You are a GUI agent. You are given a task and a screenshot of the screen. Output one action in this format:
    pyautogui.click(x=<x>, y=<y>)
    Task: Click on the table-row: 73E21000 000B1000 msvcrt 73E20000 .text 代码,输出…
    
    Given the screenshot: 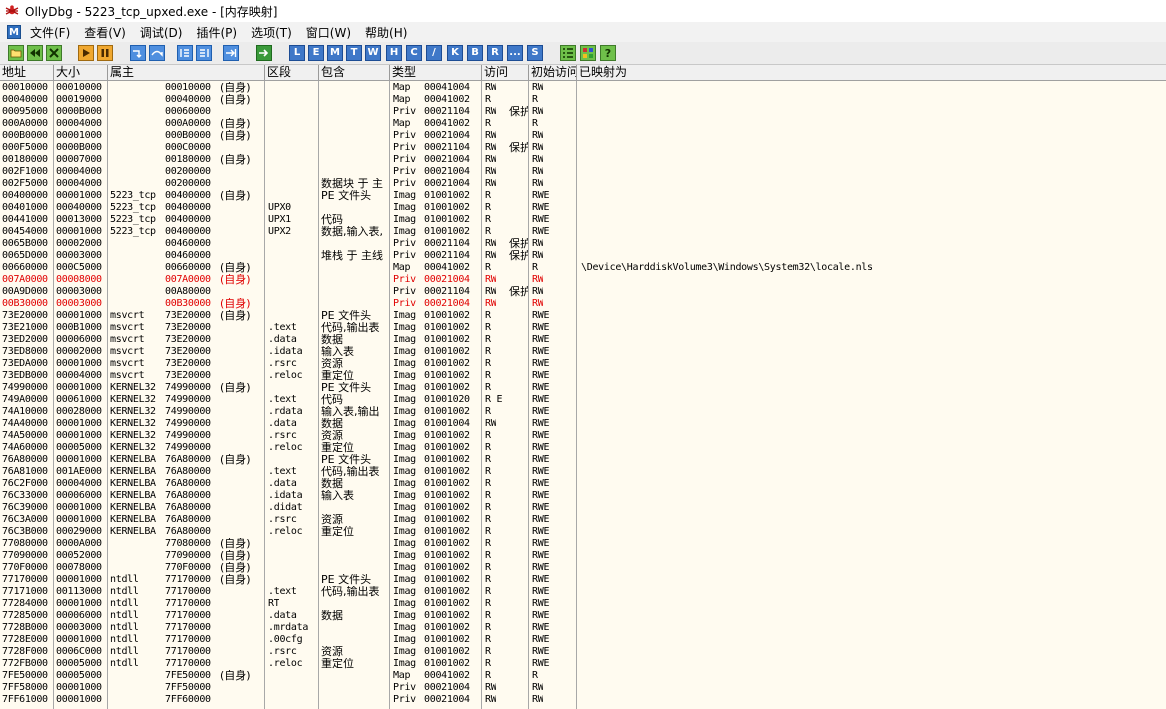 What is the action you would take?
    pyautogui.click(x=583, y=328)
    